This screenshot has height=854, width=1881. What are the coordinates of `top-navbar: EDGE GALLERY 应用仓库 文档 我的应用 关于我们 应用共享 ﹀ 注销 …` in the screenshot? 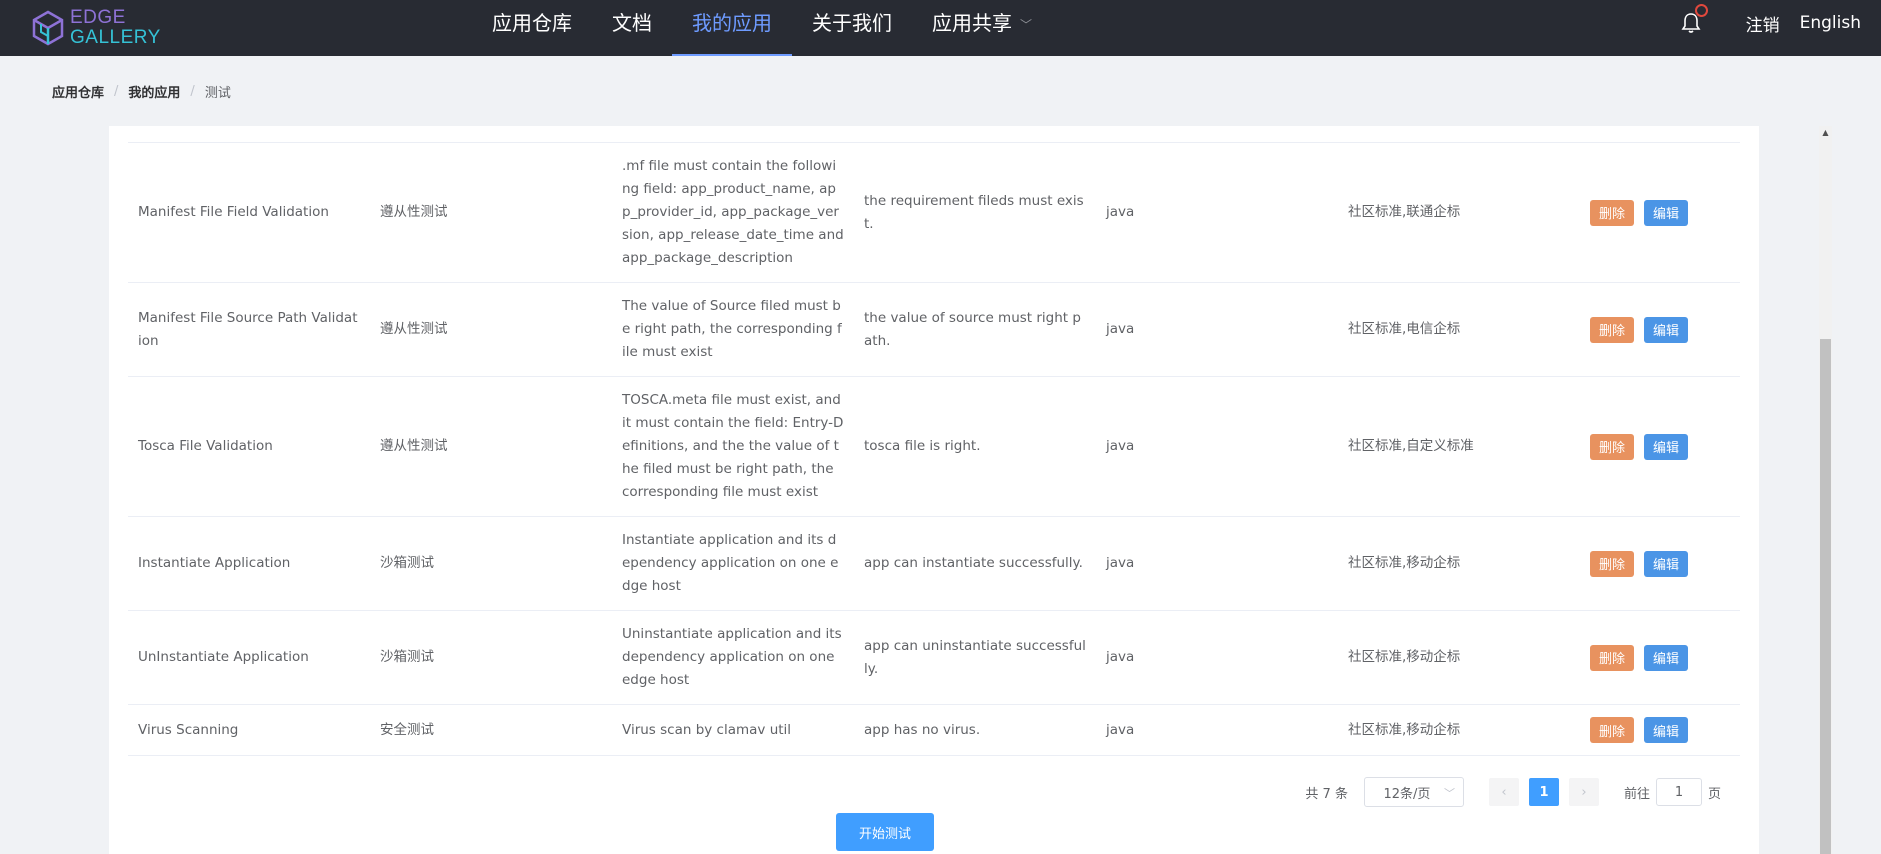 It's located at (940, 28).